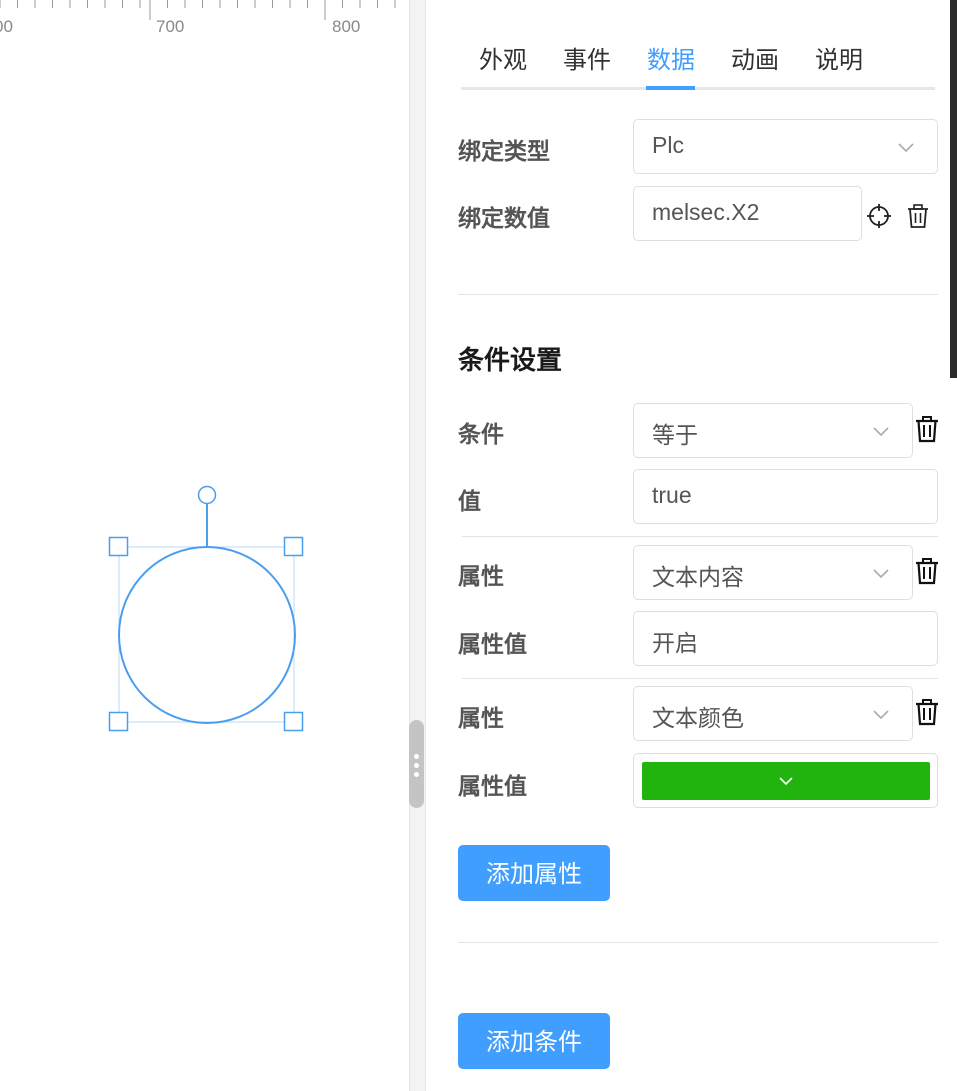 This screenshot has height=1091, width=957. I want to click on property-select: 文本颜色, so click(773, 713).